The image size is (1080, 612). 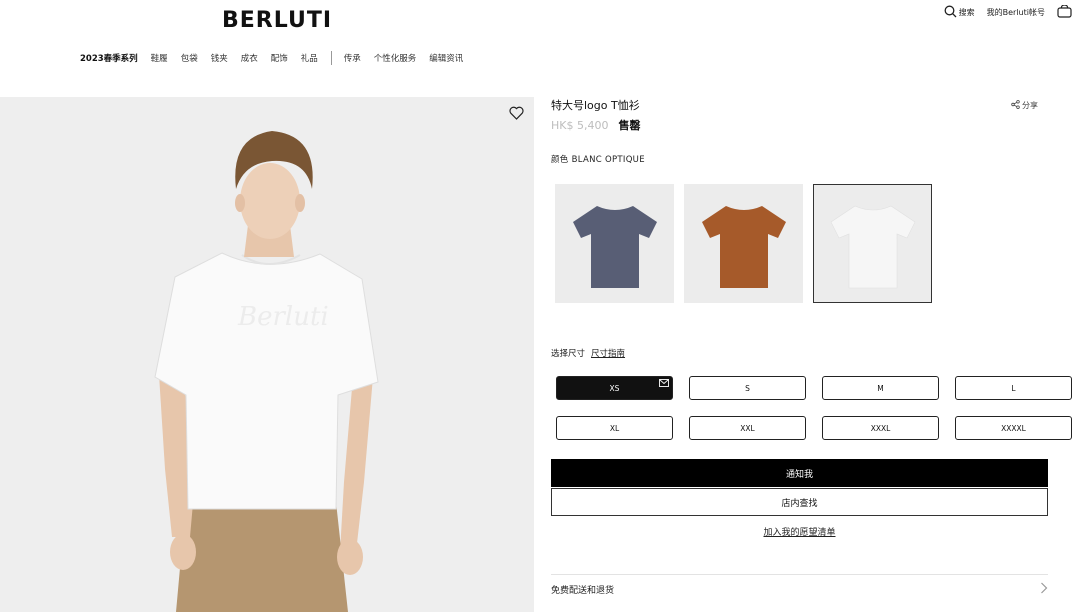 I want to click on size-m-label: M, so click(x=880, y=388).